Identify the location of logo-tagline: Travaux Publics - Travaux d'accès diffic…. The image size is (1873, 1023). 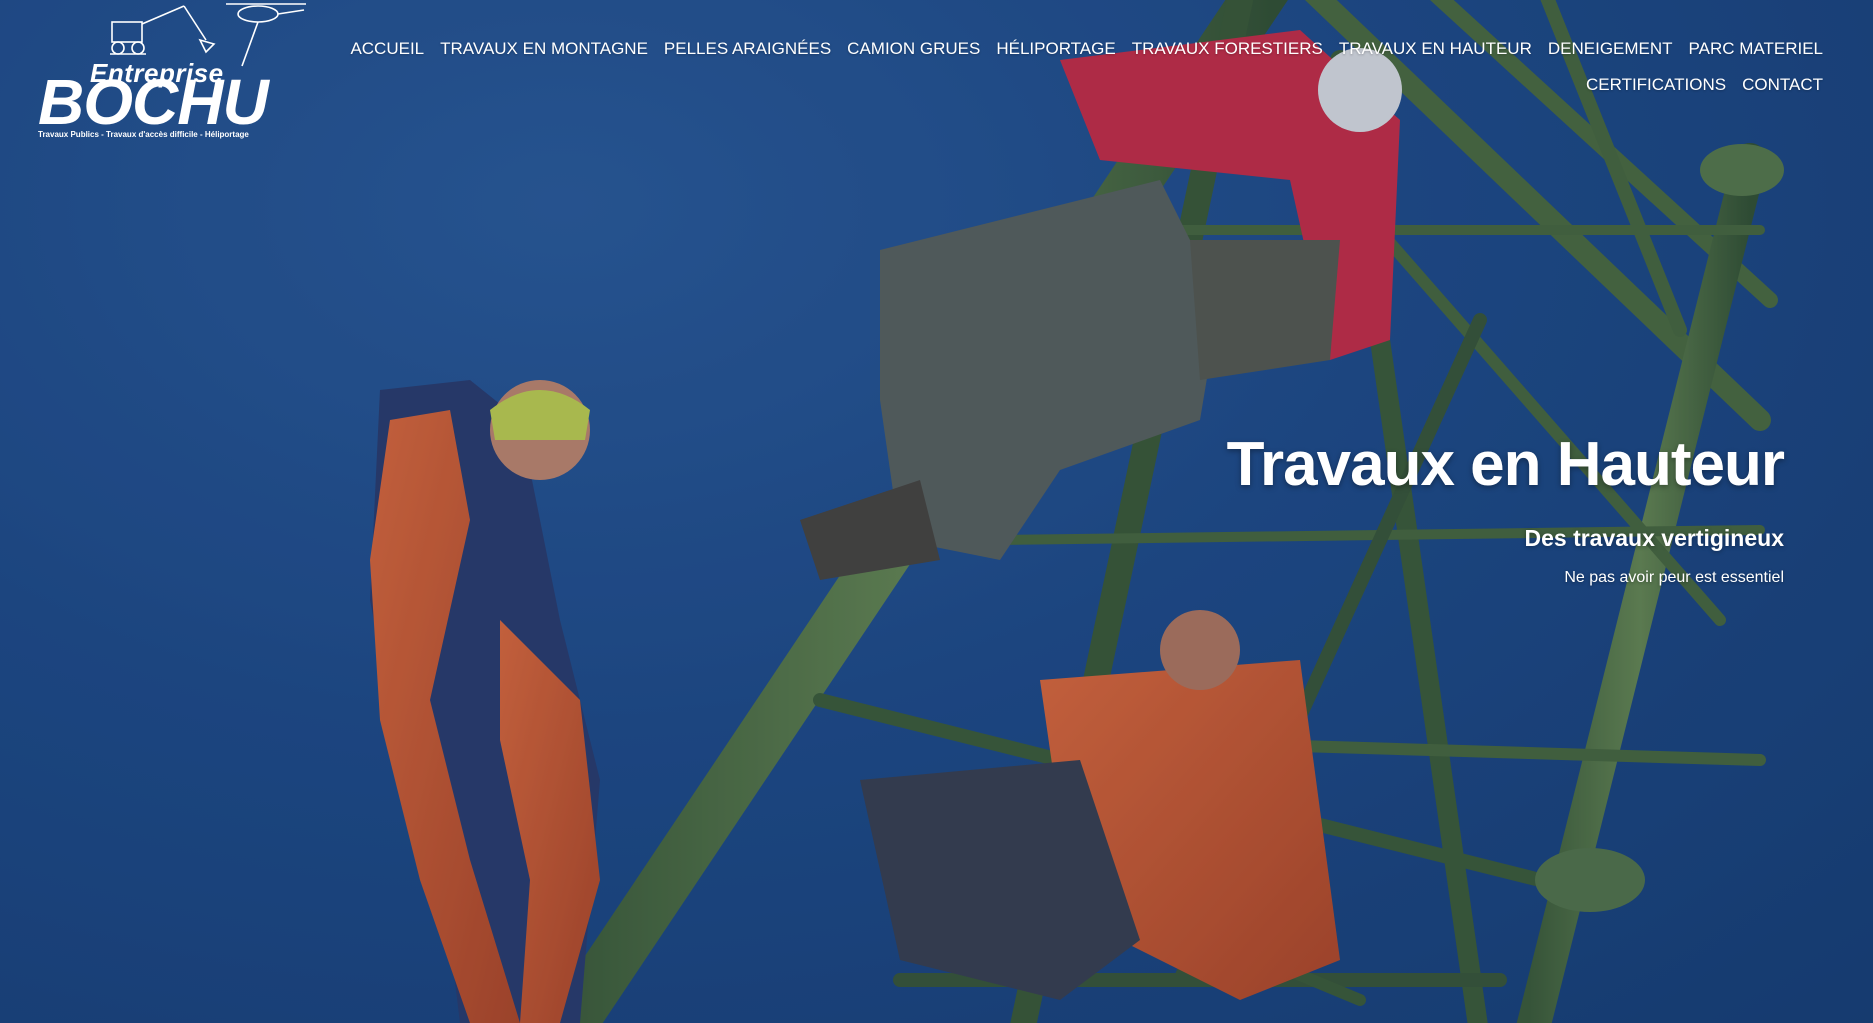
(143, 134).